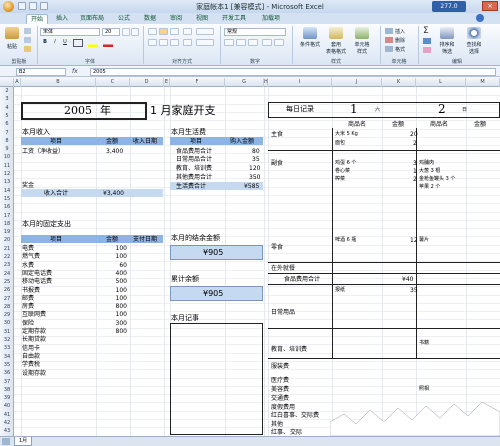 This screenshot has width=500, height=446. What do you see at coordinates (414, 290) in the screenshot?
I see `daily-item-amount: 35` at bounding box center [414, 290].